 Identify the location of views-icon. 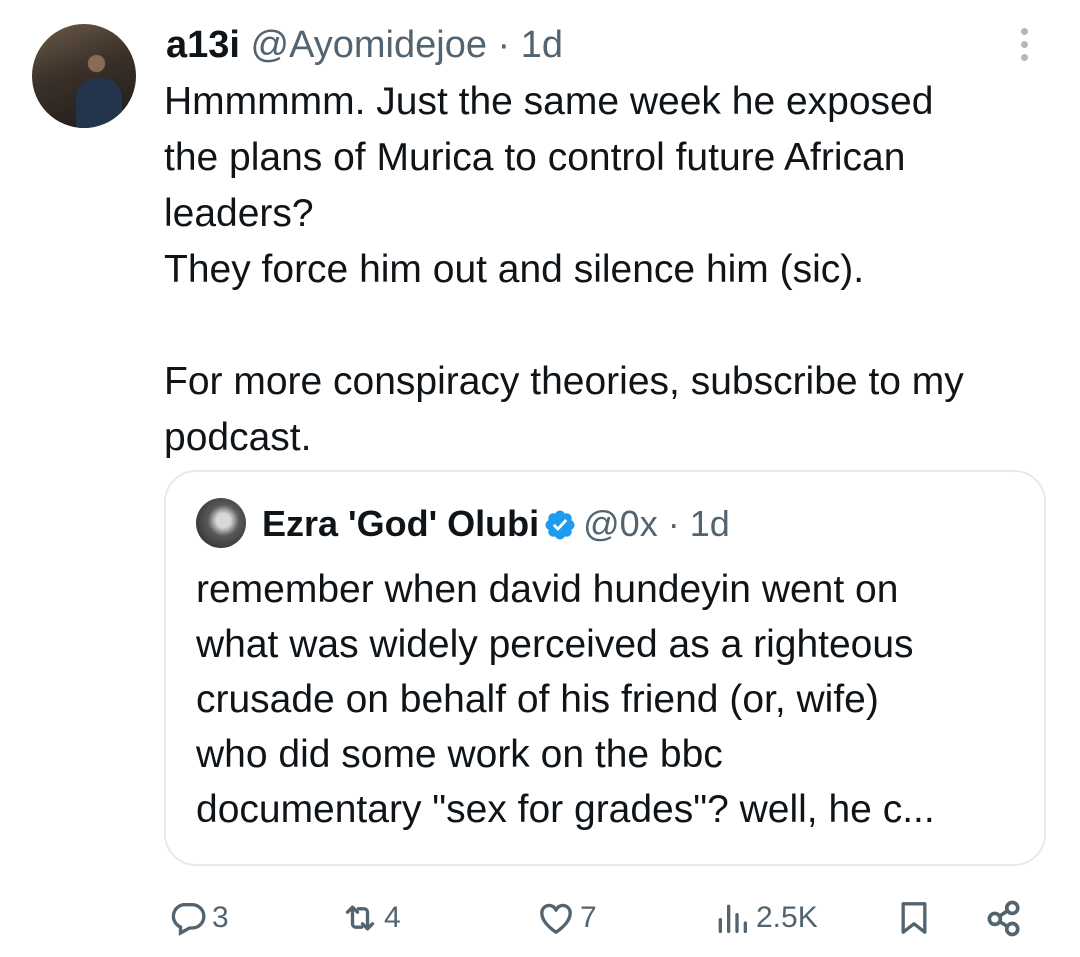
(732, 918).